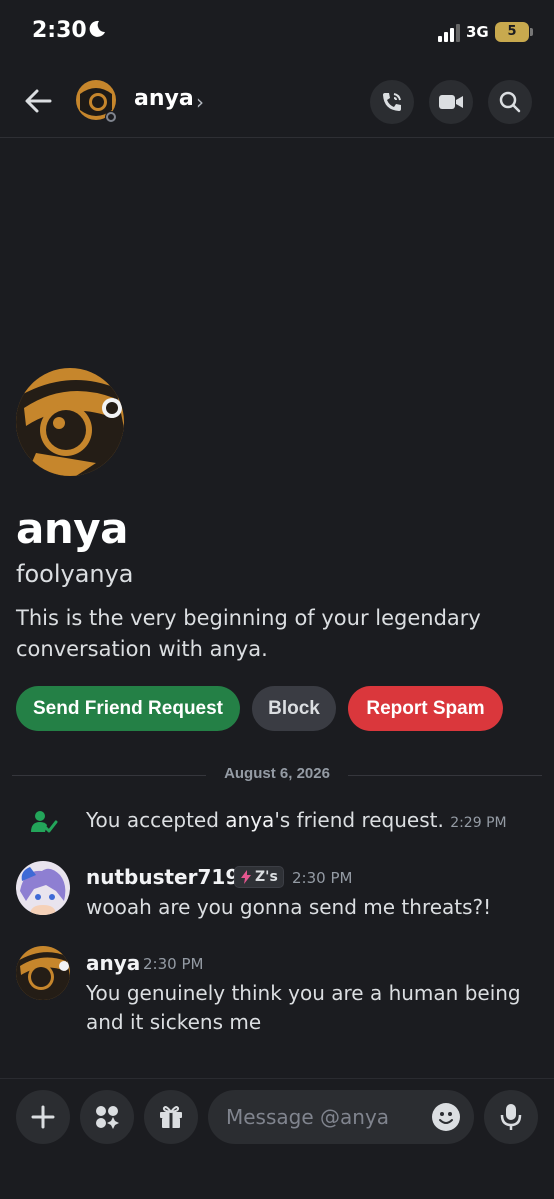 The width and height of the screenshot is (554, 1199). I want to click on battery-icon: 5, so click(514, 32).